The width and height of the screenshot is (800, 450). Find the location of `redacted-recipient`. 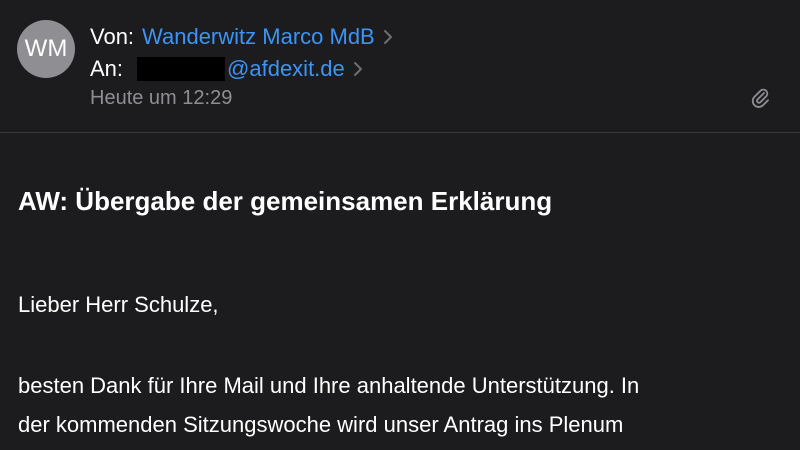

redacted-recipient is located at coordinates (181, 69).